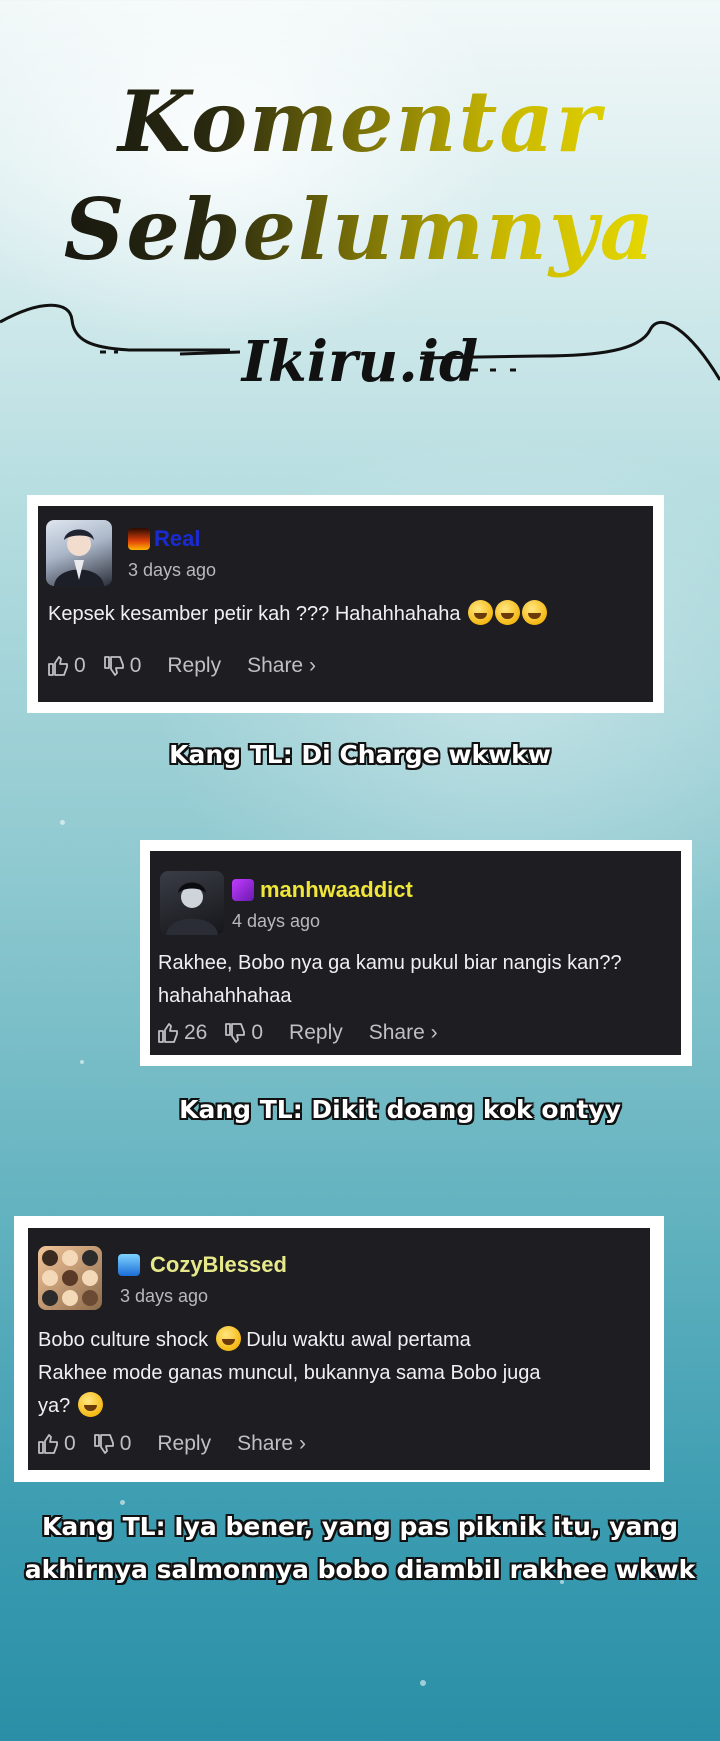 This screenshot has height=1741, width=720. I want to click on comment-text-content: Bobo culture shock, so click(123, 1340).